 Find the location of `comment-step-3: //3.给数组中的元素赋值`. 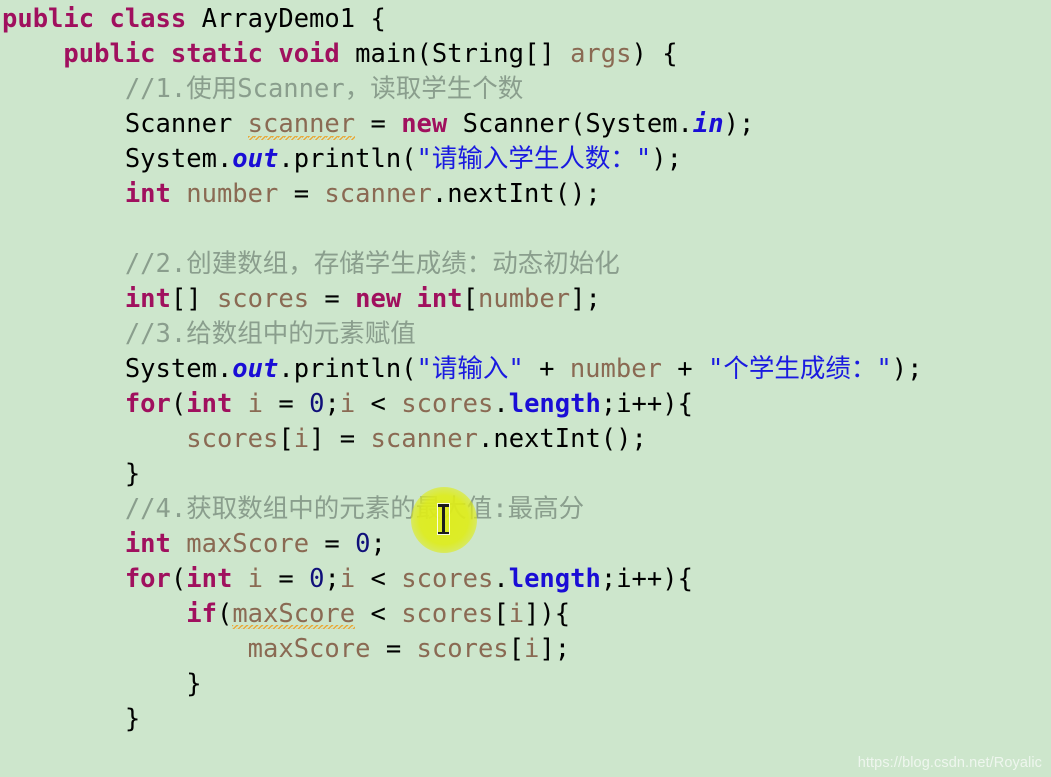

comment-step-3: //3.给数组中的元素赋值 is located at coordinates (270, 334).